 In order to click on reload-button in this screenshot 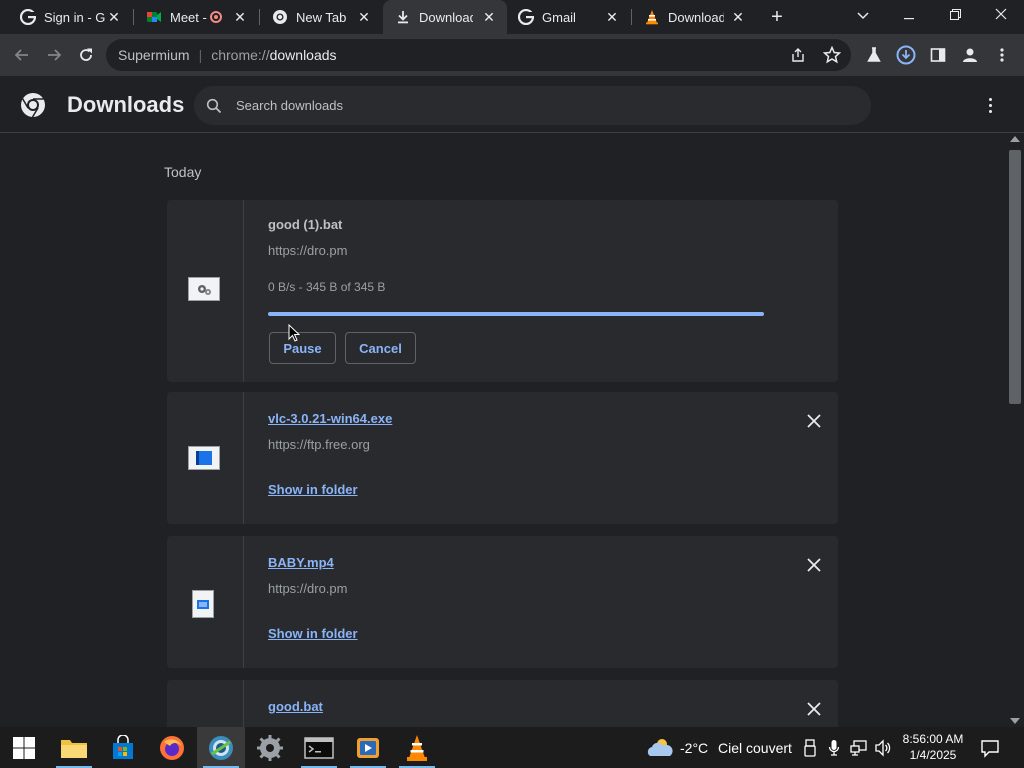, I will do `click(86, 55)`.